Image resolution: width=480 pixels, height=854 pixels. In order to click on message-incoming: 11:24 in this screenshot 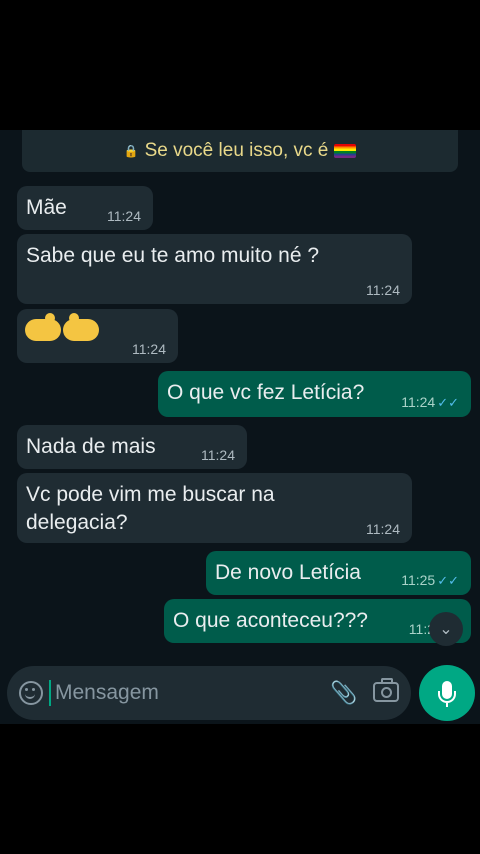, I will do `click(97, 336)`.